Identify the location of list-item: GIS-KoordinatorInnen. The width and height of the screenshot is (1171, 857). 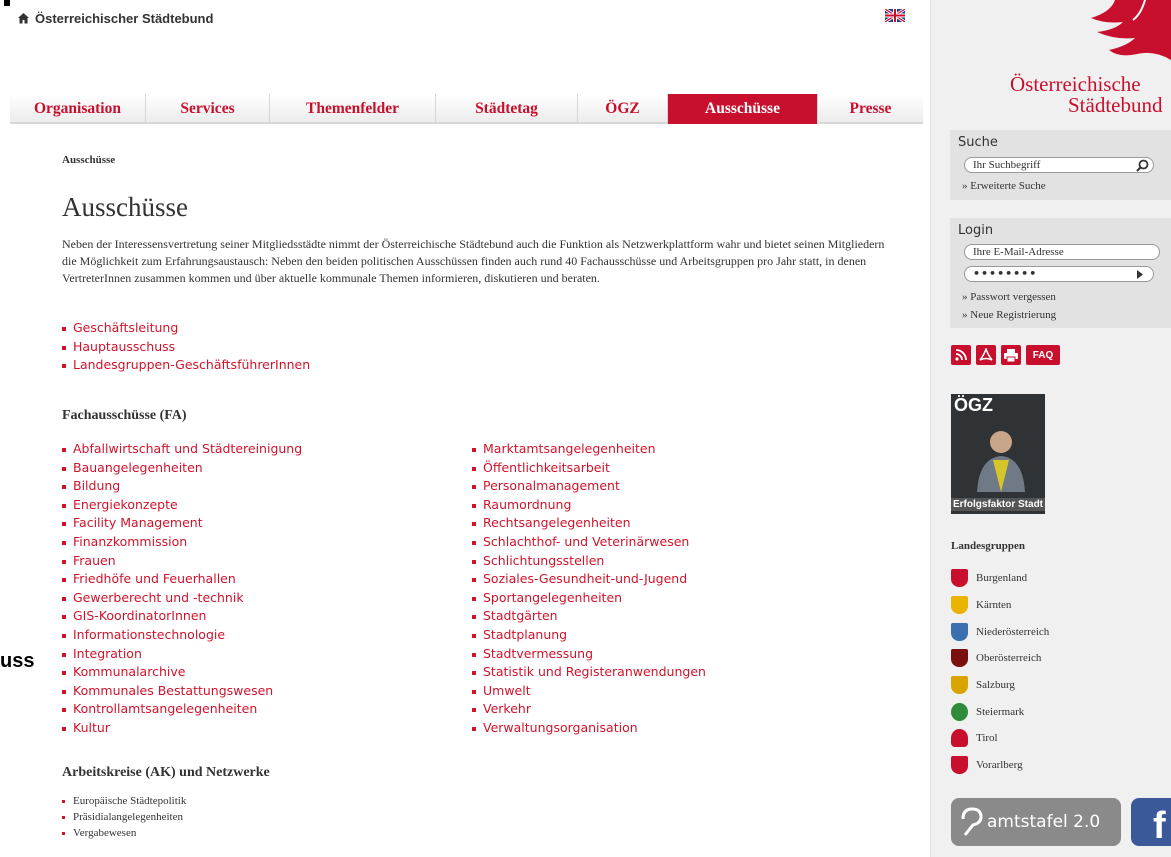
(182, 616).